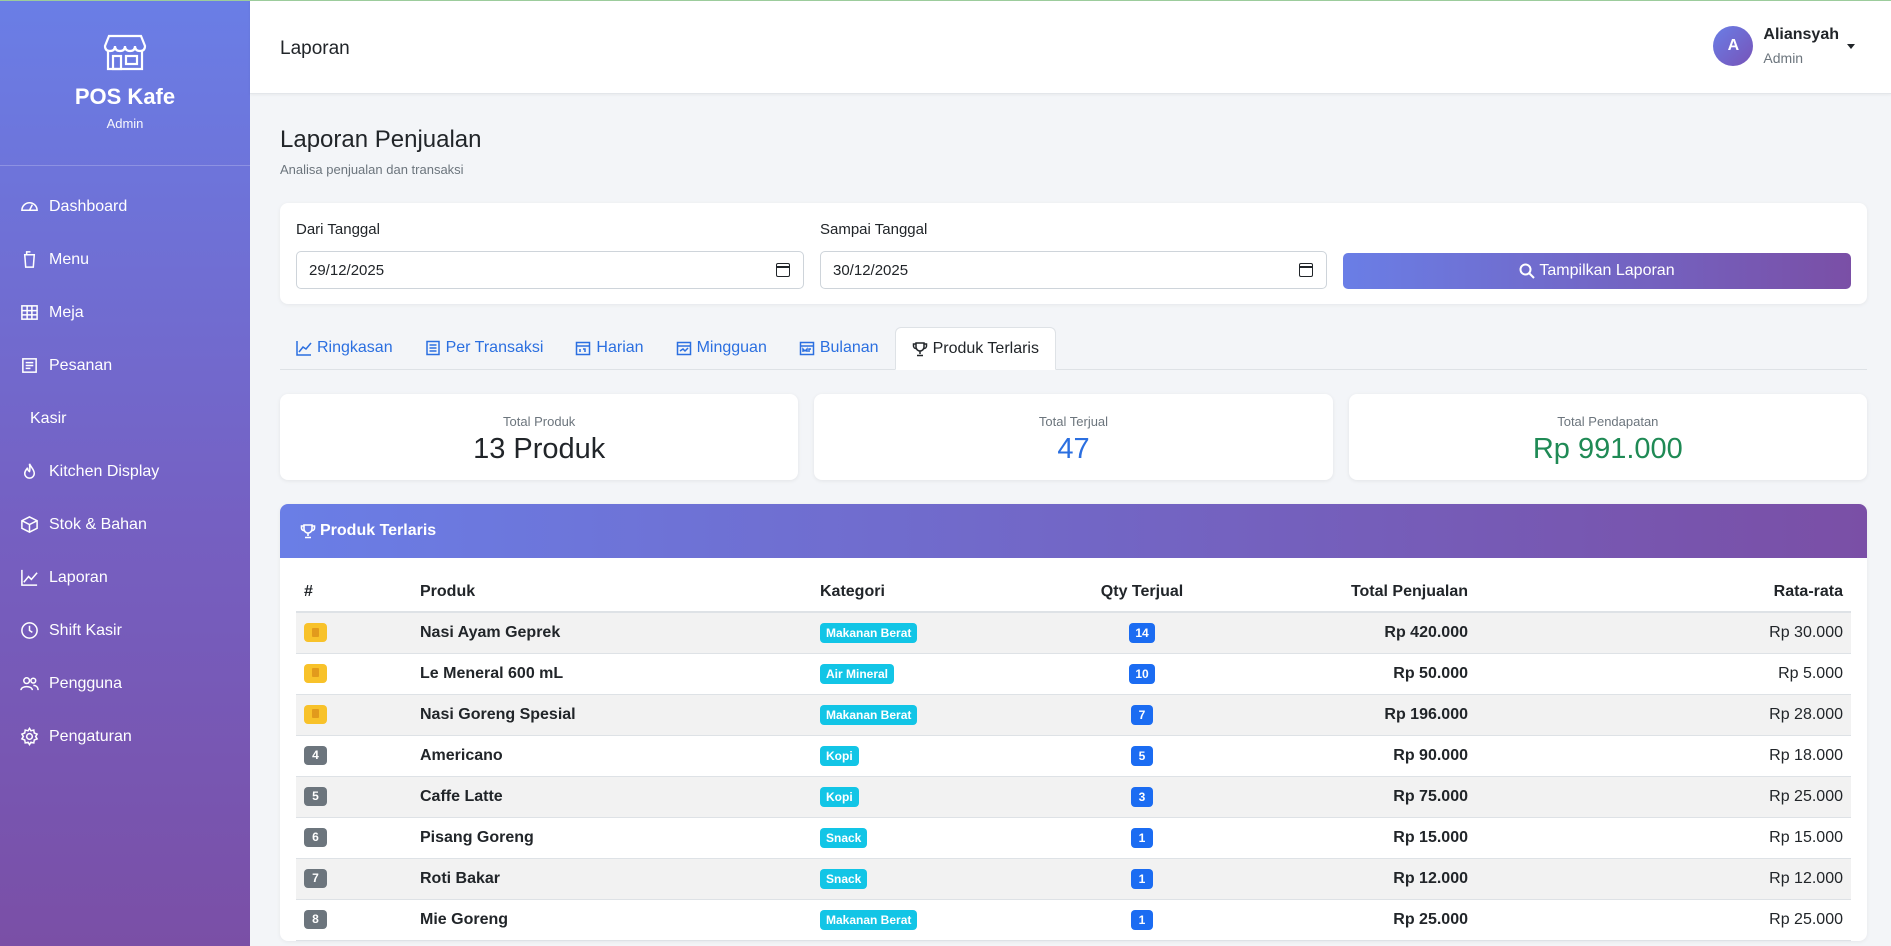  Describe the element at coordinates (620, 715) in the screenshot. I see `cell-product: Nasi Goreng Spesial` at that location.